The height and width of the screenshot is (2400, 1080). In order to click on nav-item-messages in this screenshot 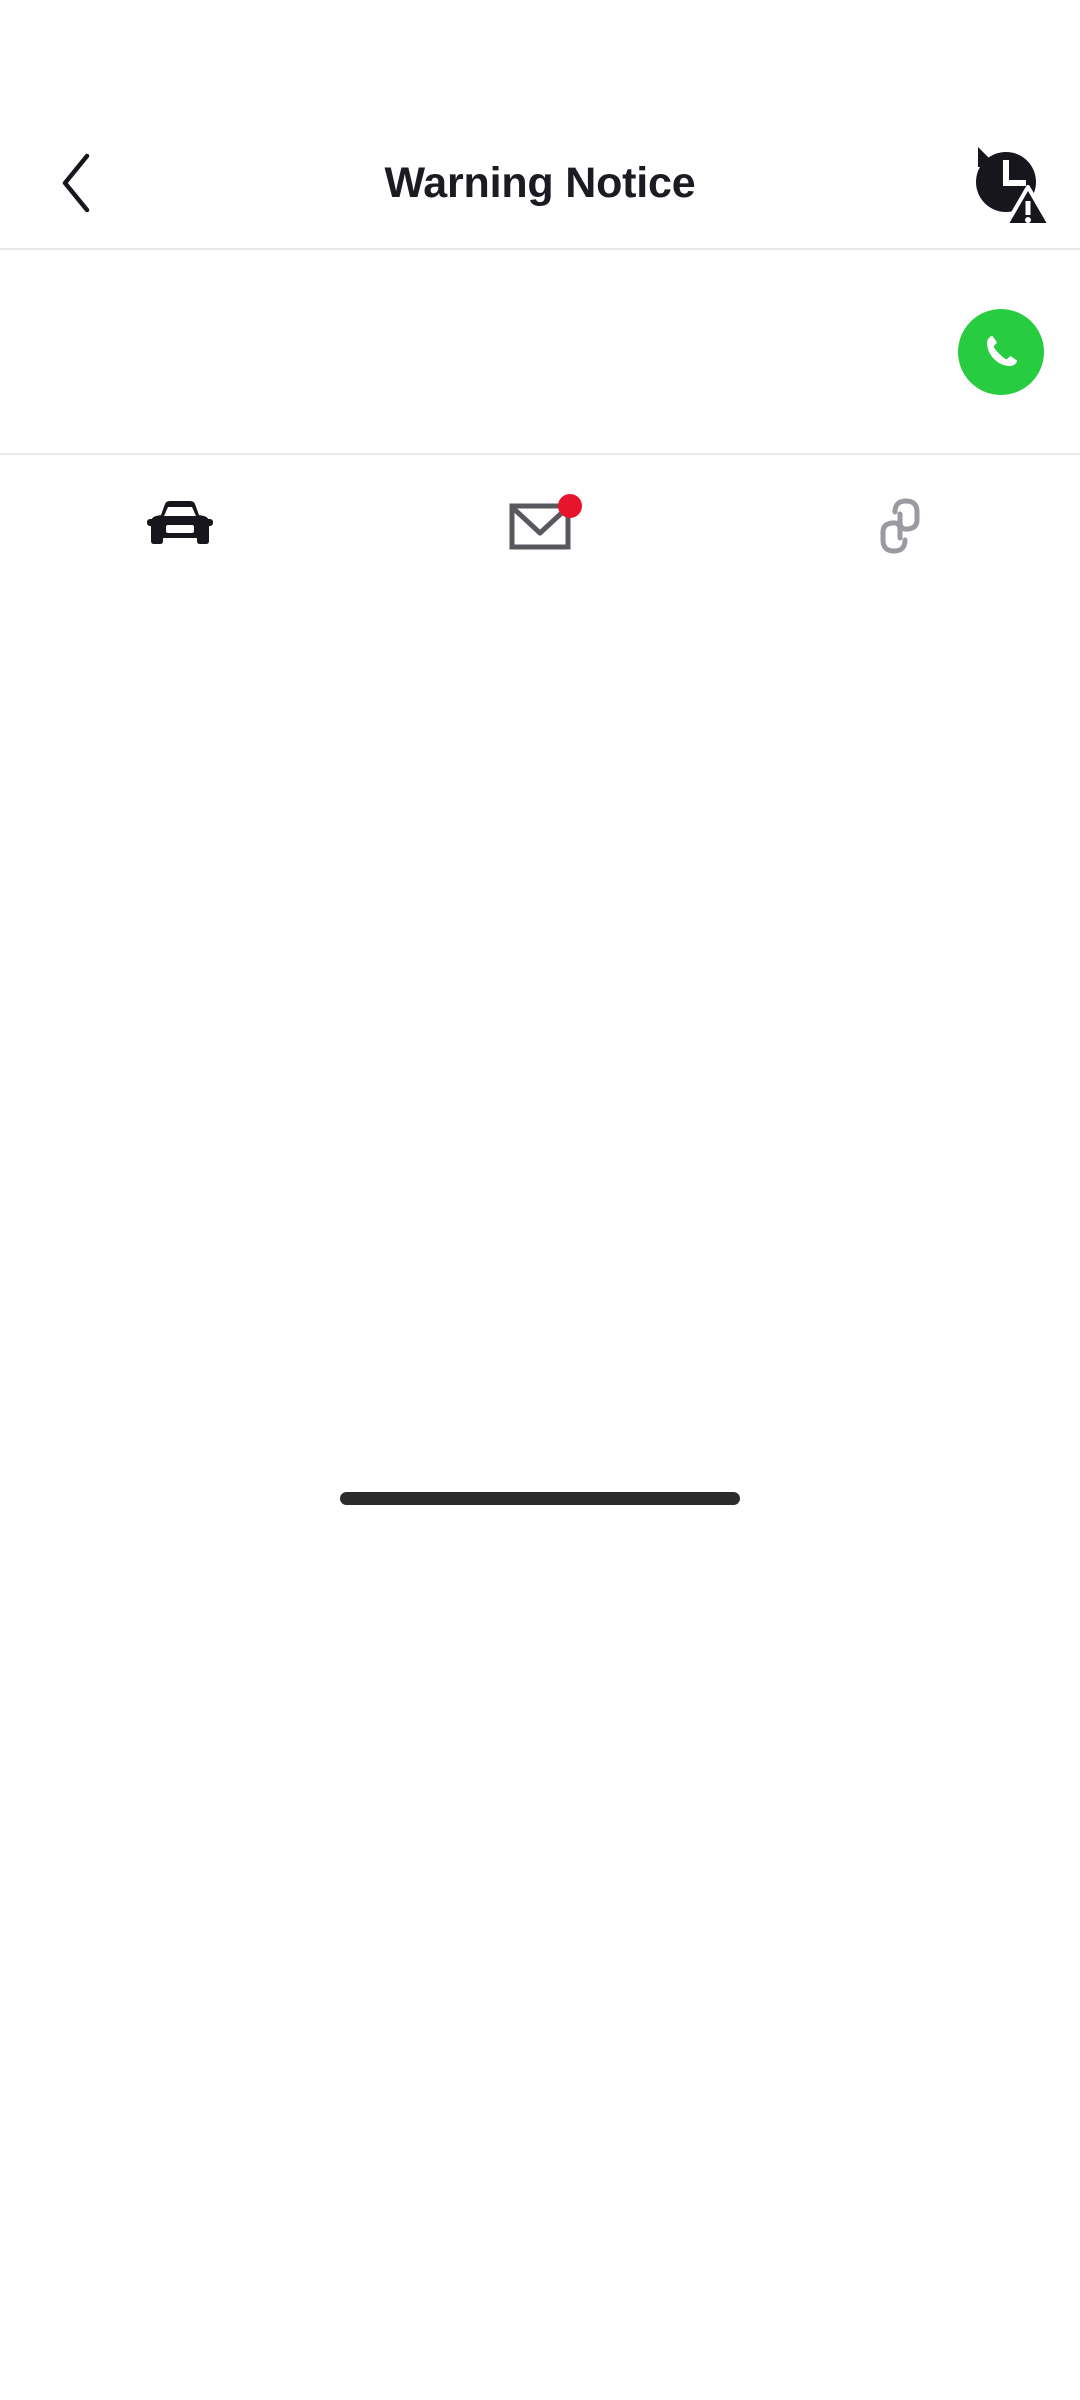, I will do `click(540, 526)`.